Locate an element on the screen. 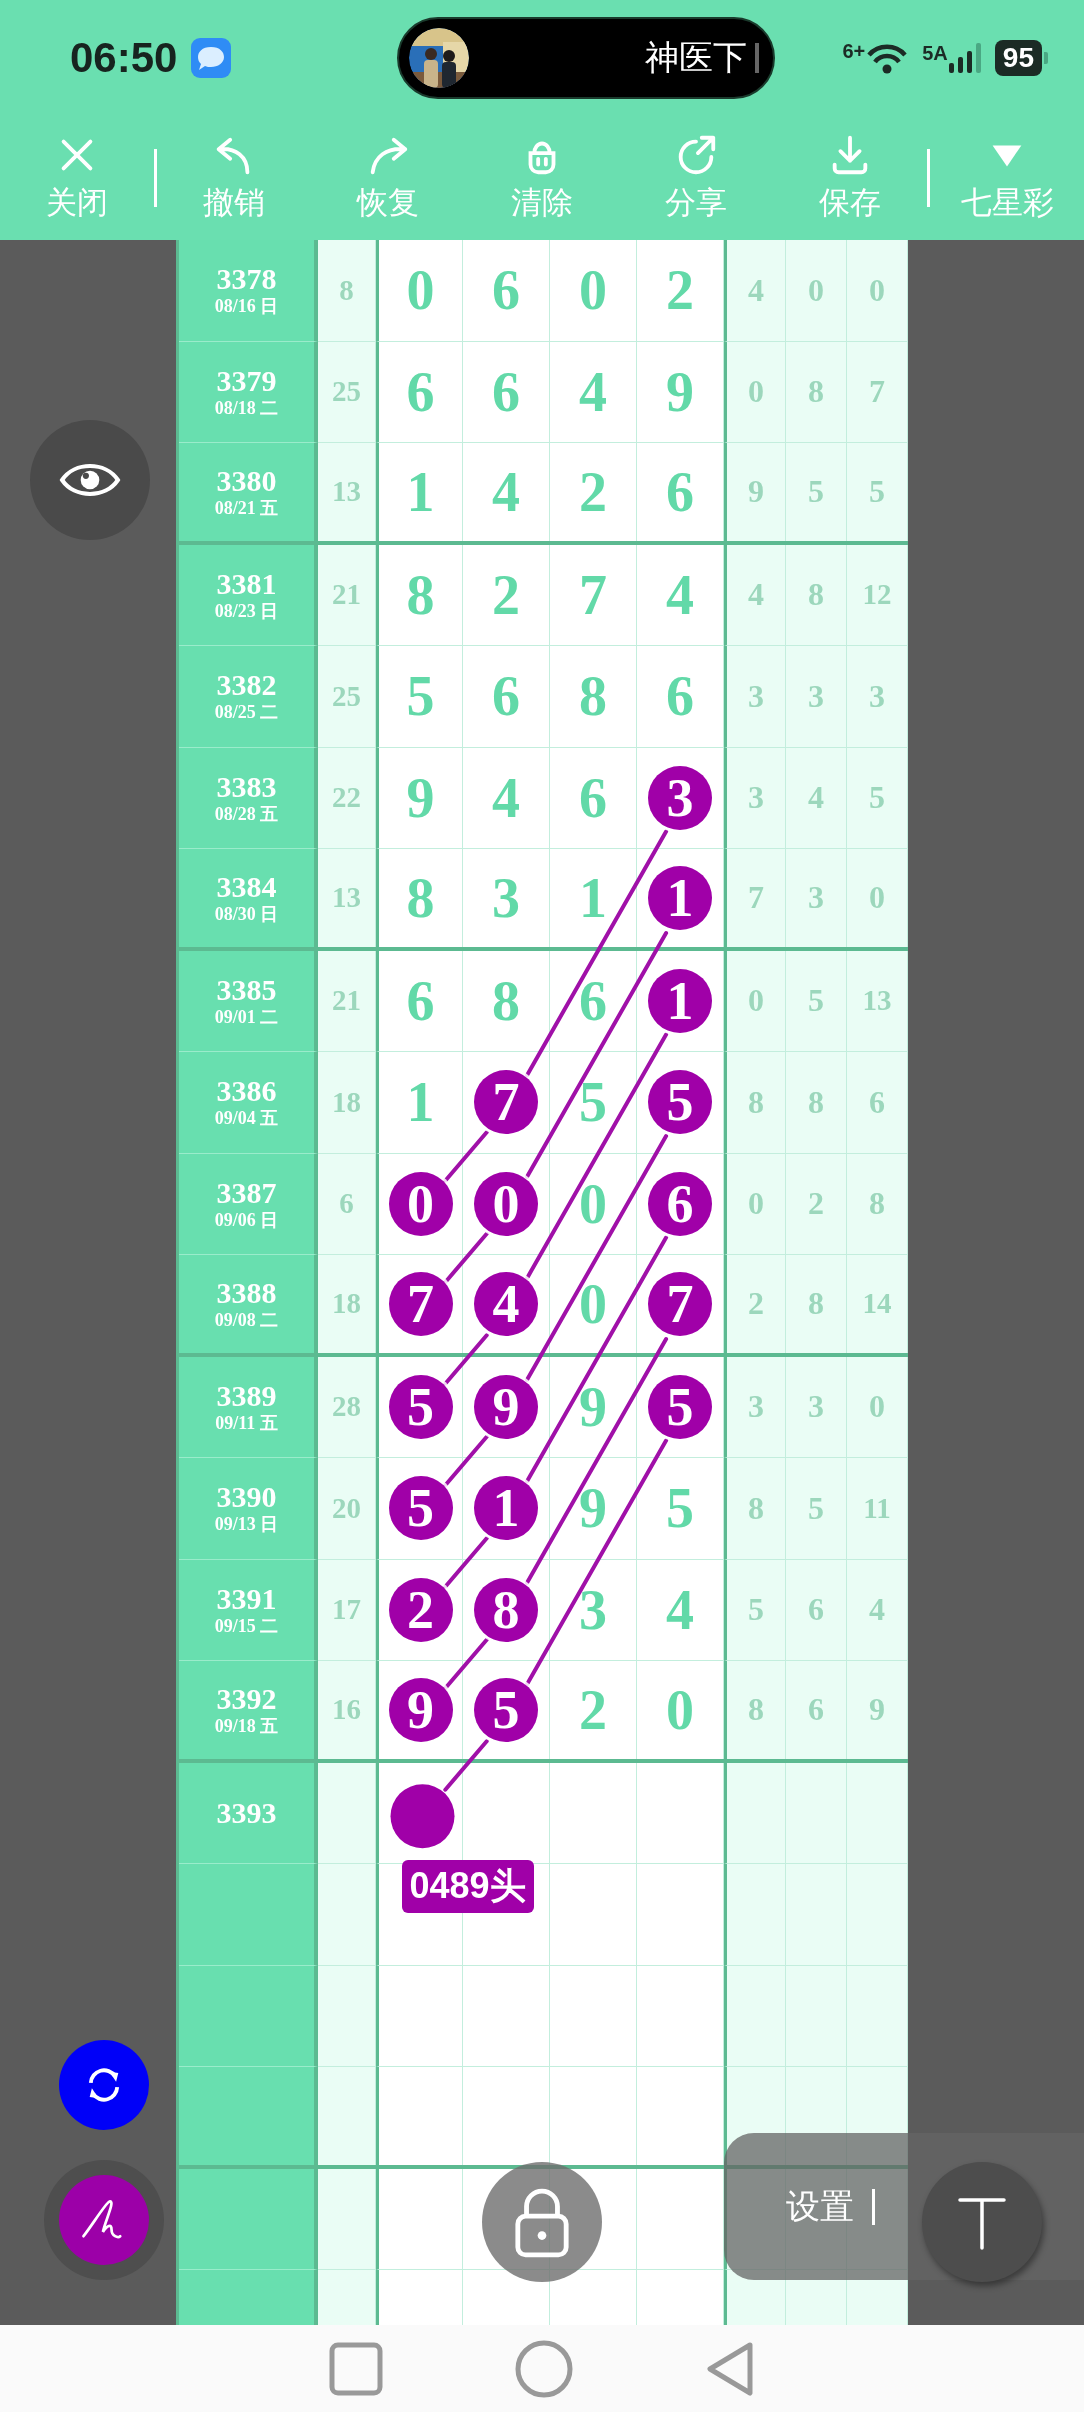 This screenshot has height=2412, width=1084. stat-value: 14 is located at coordinates (877, 1304).